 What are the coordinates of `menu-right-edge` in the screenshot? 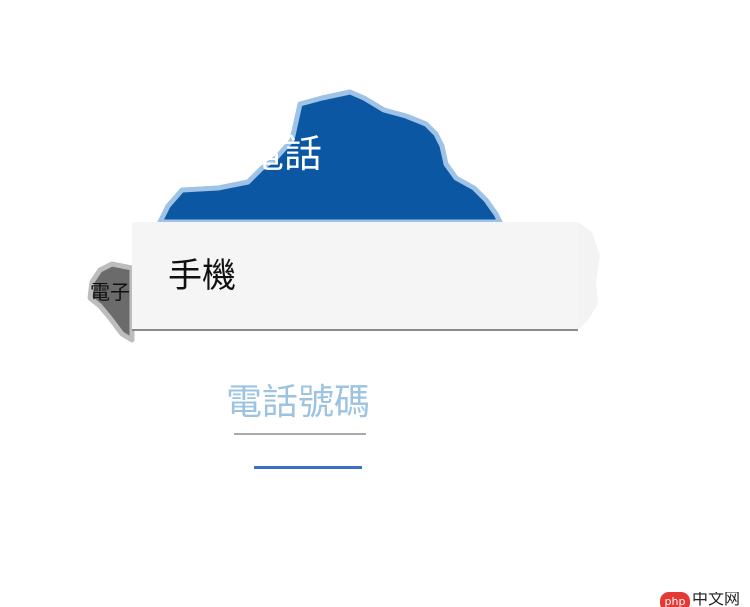 It's located at (589, 276).